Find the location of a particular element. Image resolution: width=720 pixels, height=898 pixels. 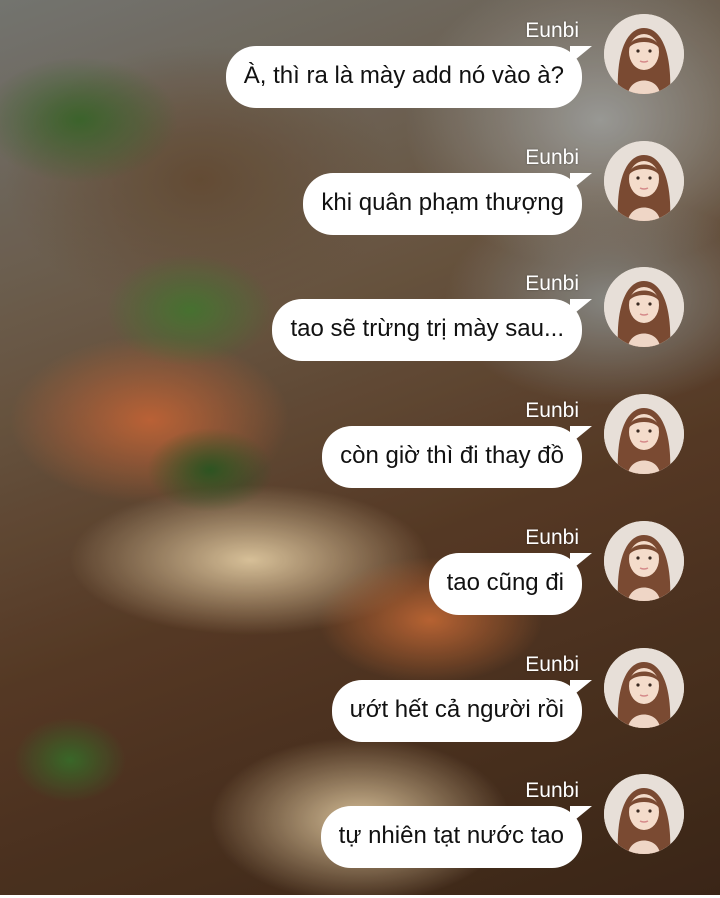

message-bubble: tao cũng đi is located at coordinates (510, 584).